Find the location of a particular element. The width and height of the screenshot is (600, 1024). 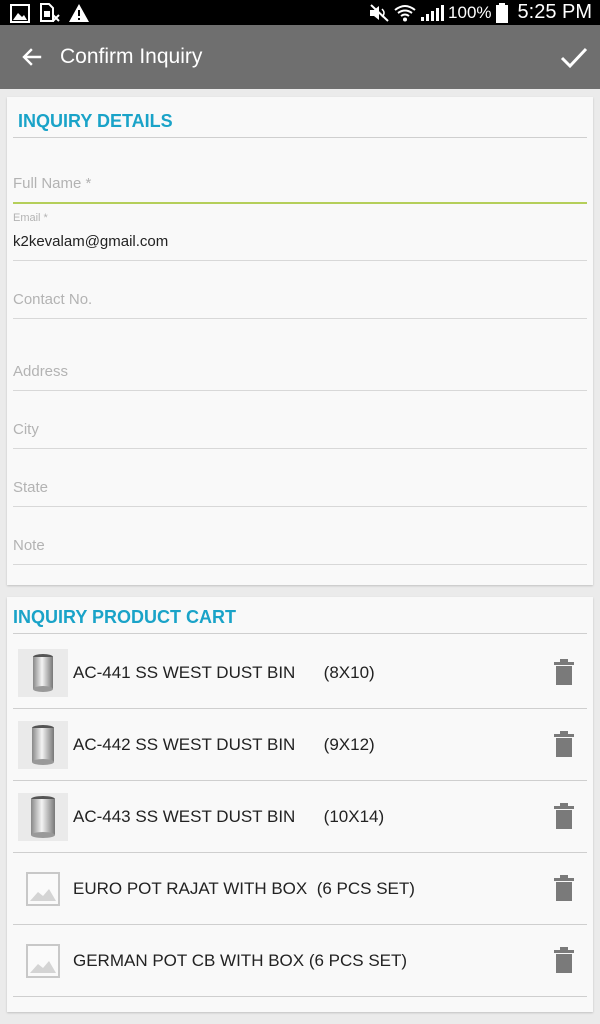

battery-icon is located at coordinates (501, 12).